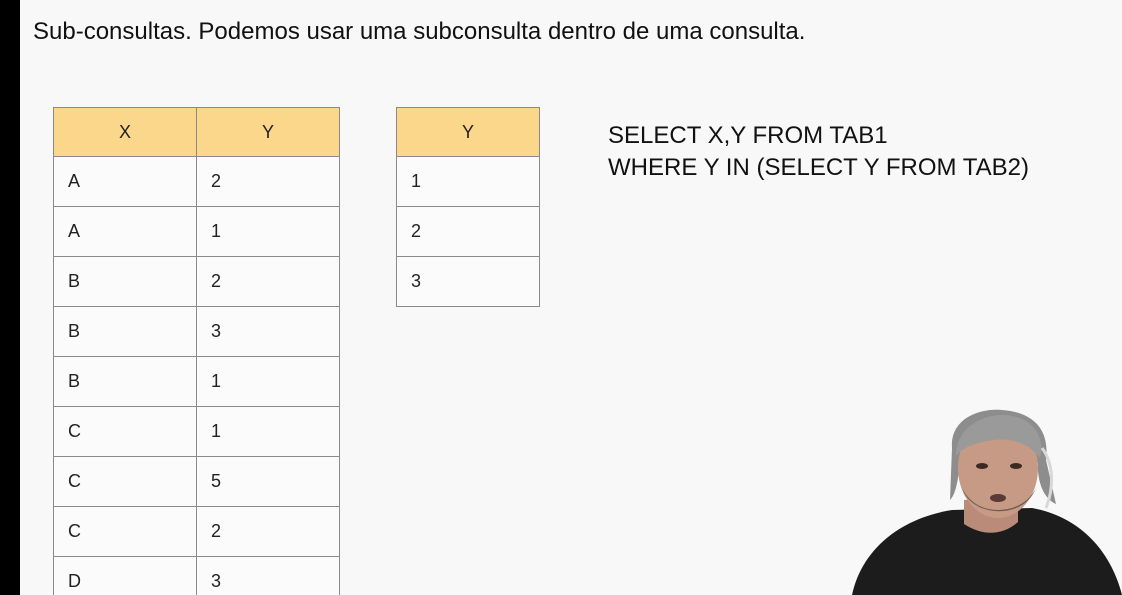  I want to click on table-row: 2, so click(468, 231).